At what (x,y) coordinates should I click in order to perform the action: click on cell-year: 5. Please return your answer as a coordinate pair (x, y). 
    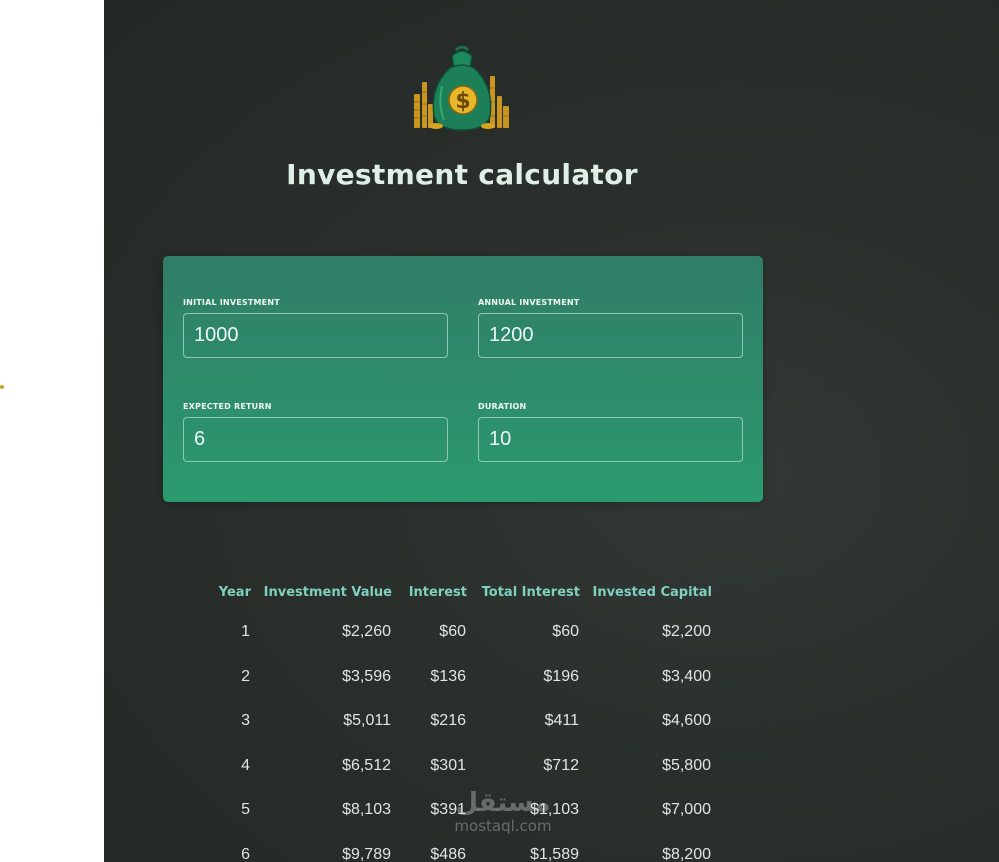
    Looking at the image, I should click on (245, 810).